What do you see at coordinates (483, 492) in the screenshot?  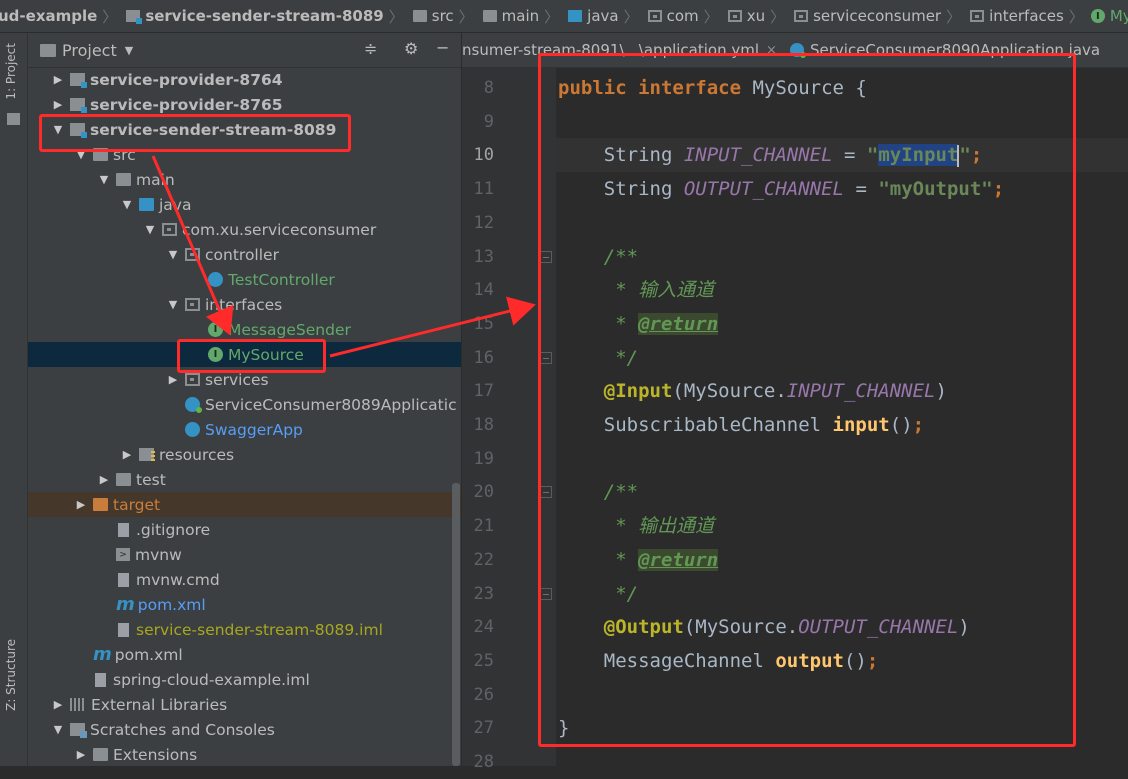 I see `line-number: 20` at bounding box center [483, 492].